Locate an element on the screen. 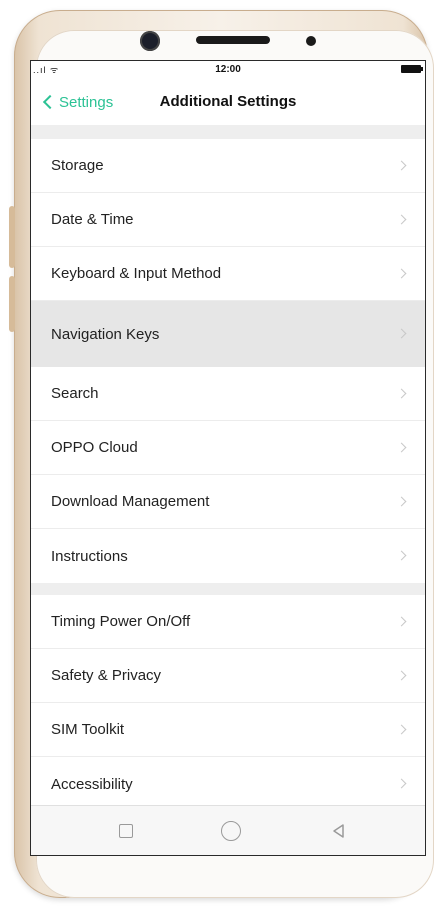 Image resolution: width=442 pixels, height=906 pixels. settings-item-label: Safety & Privacy is located at coordinates (106, 675).